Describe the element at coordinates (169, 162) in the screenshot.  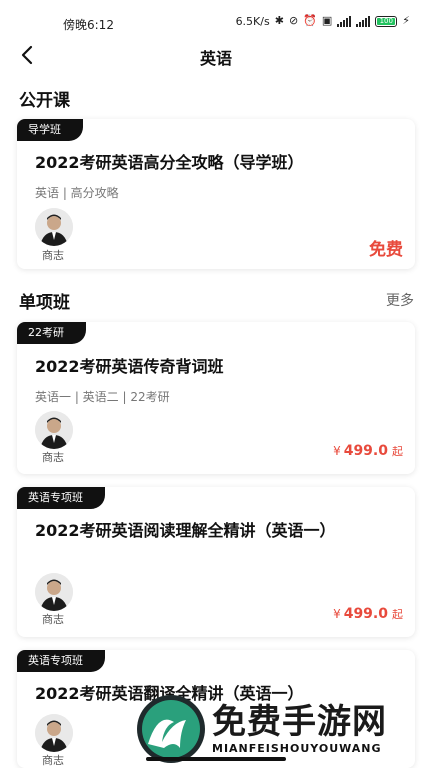
I see `course-title: 2022考研英语高分全攻略（导学班）` at that location.